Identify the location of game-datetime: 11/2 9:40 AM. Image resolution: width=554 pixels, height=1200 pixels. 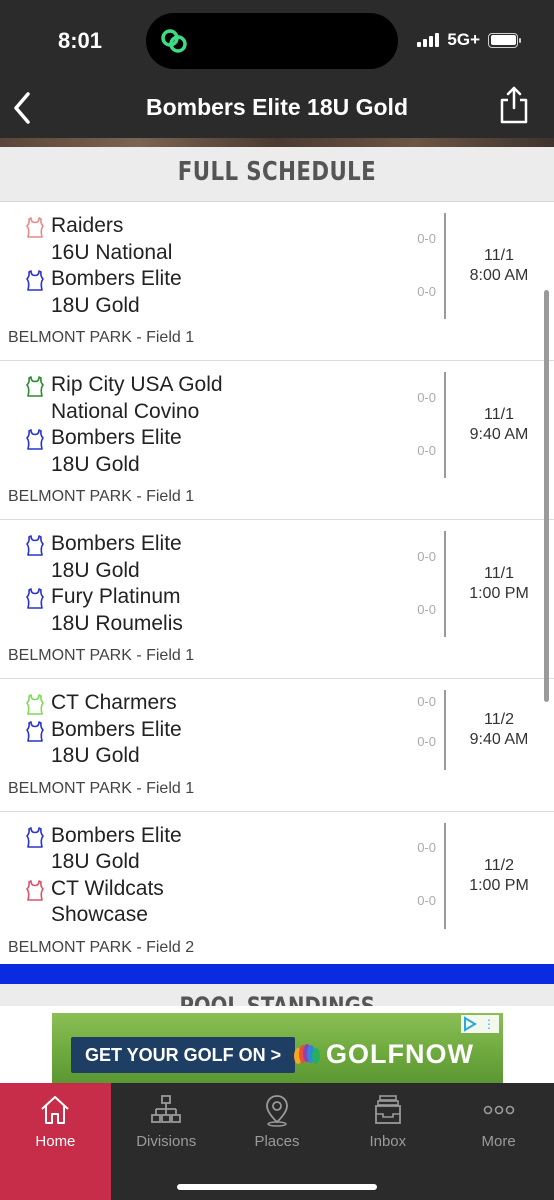
(499, 730).